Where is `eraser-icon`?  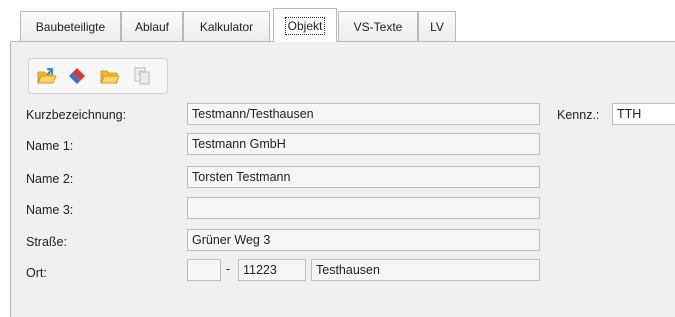
eraser-icon is located at coordinates (78, 76).